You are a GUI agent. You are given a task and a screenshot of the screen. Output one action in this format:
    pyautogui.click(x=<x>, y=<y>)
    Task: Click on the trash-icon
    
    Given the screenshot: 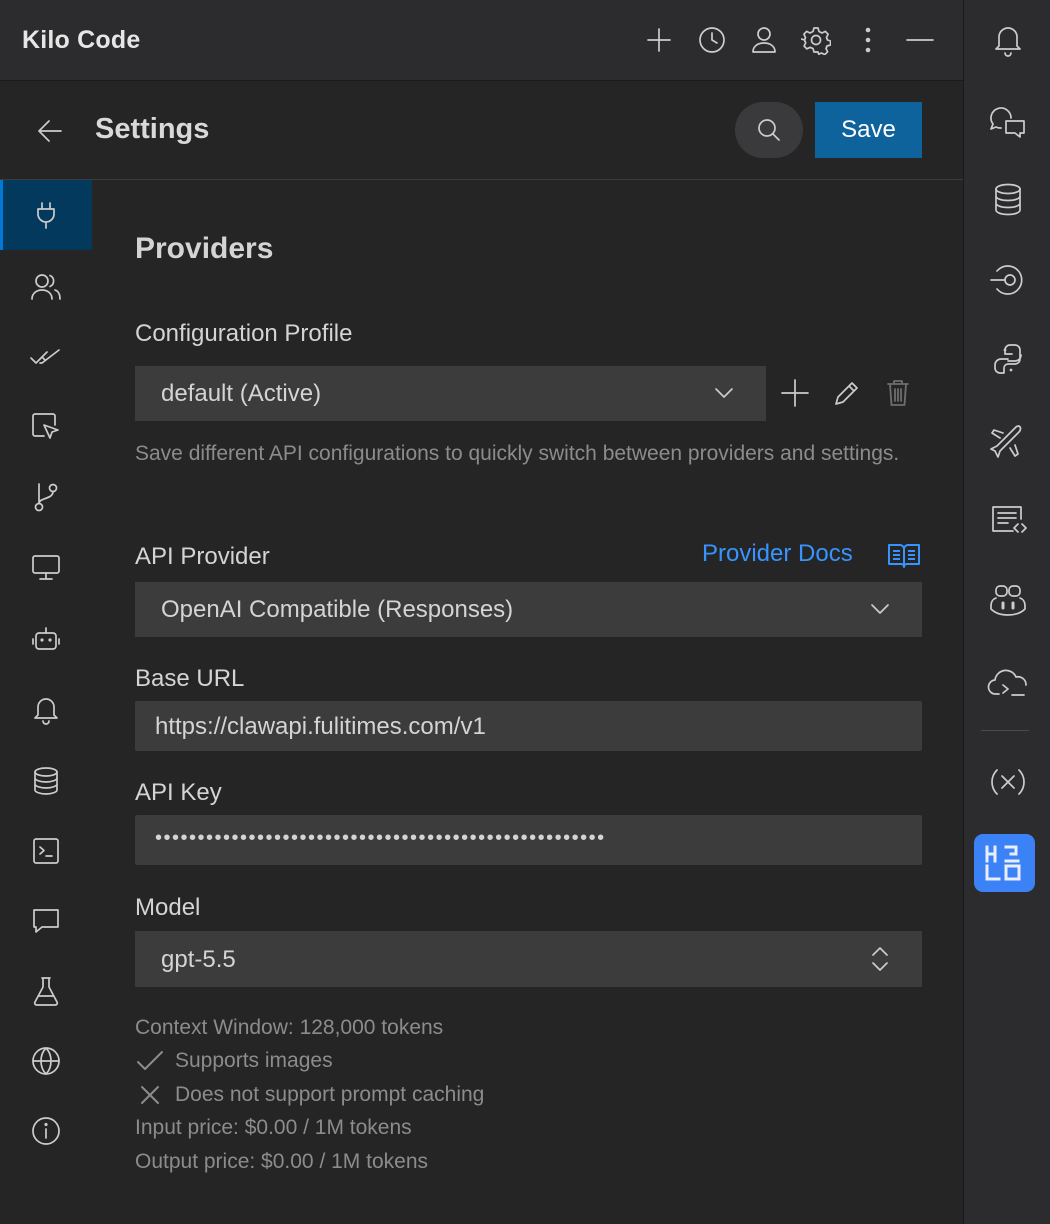 What is the action you would take?
    pyautogui.click(x=898, y=393)
    